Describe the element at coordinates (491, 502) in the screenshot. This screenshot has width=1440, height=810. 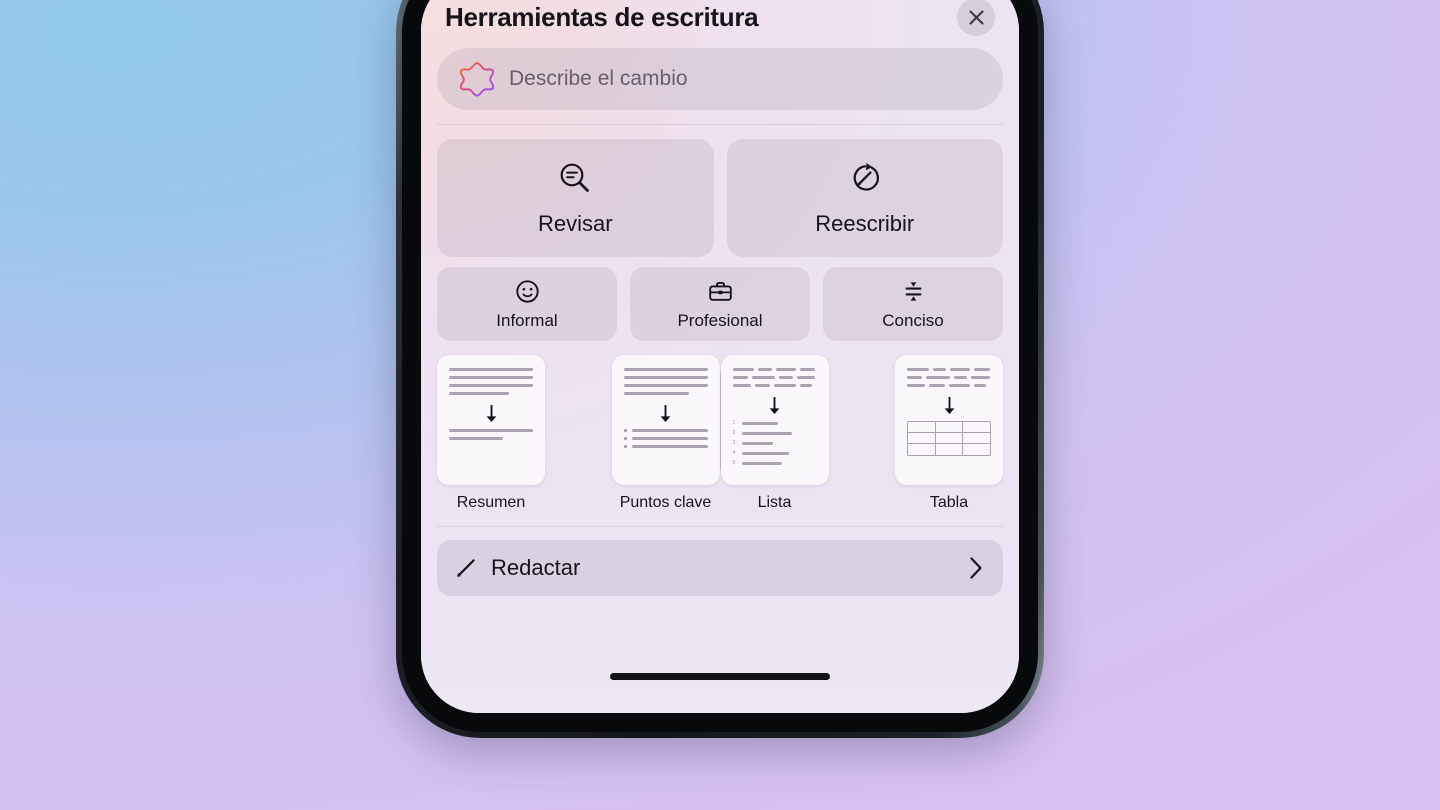
I see `resumen-label: Resumen` at that location.